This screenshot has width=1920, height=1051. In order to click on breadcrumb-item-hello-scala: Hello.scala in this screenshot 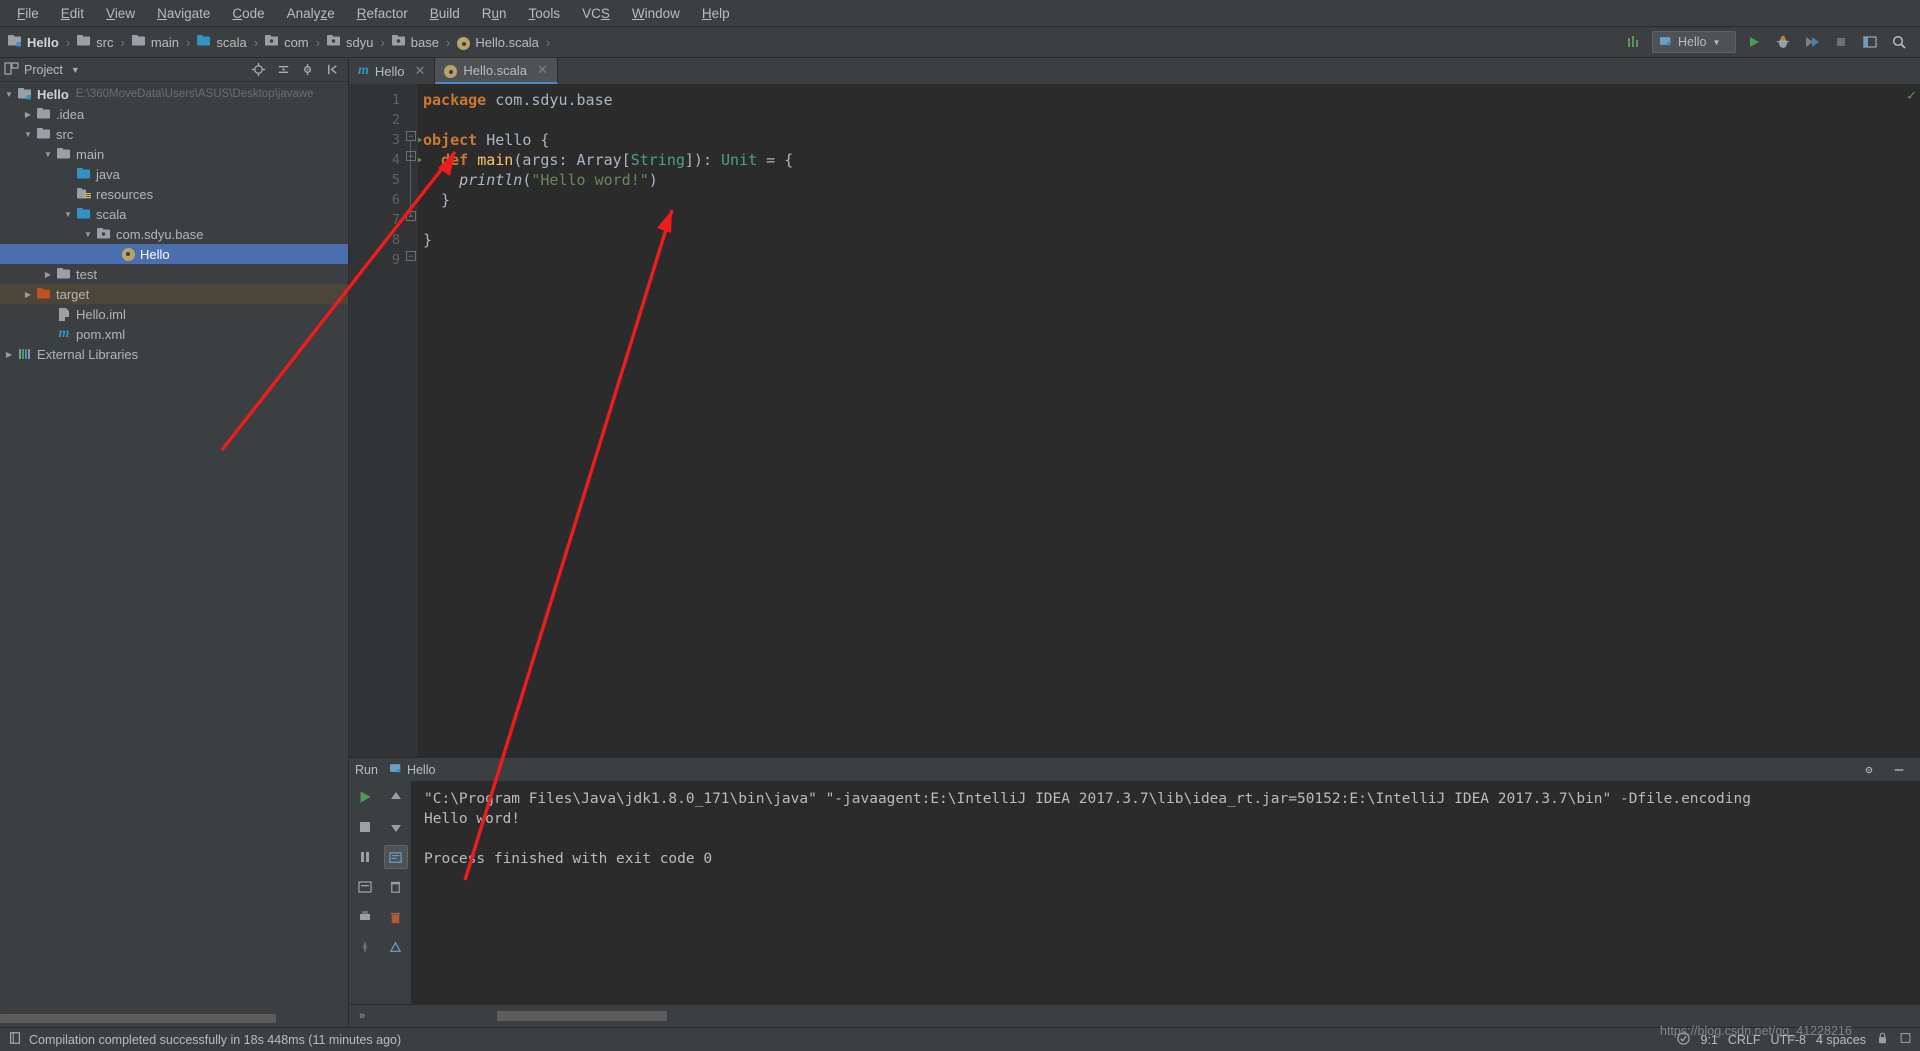, I will do `click(498, 42)`.